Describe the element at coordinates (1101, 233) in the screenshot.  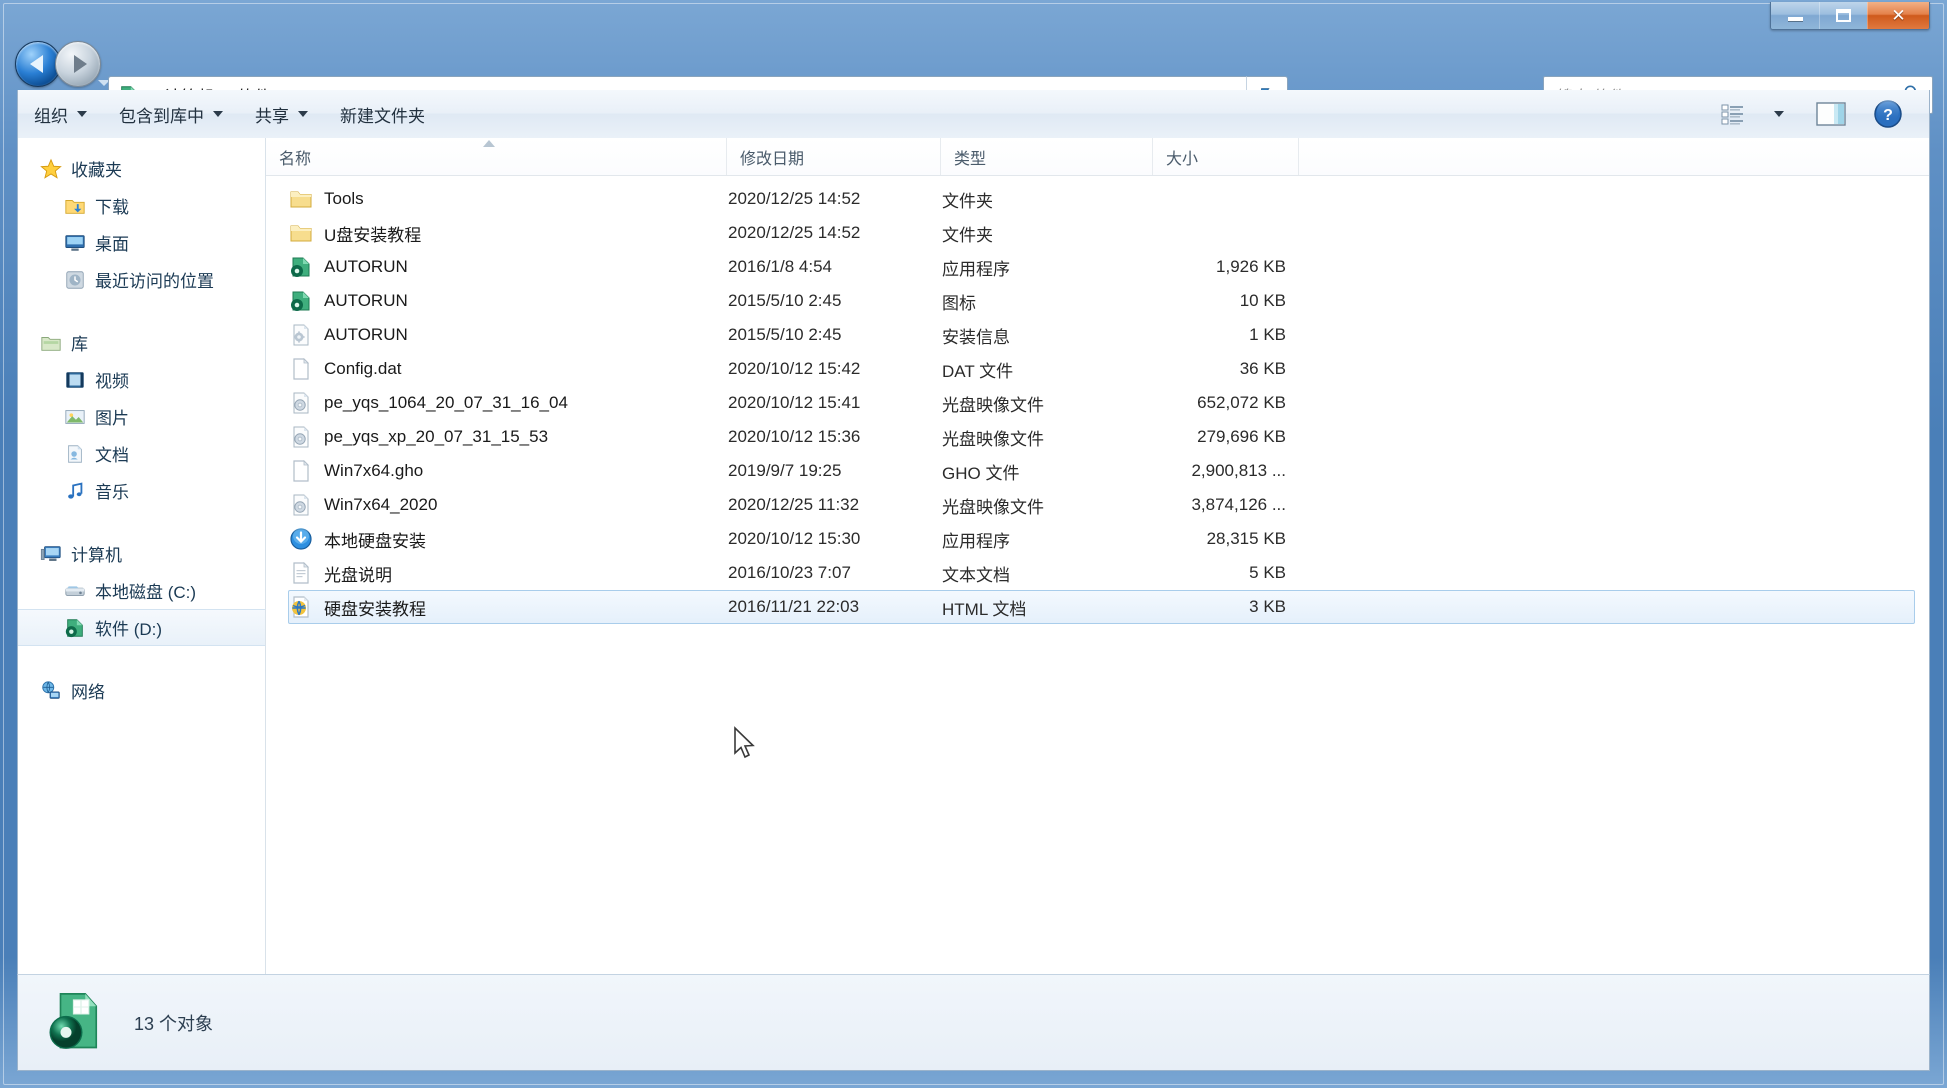
I see `table-row: U盘安装教程 2020/12/25 14:52 文件夹` at that location.